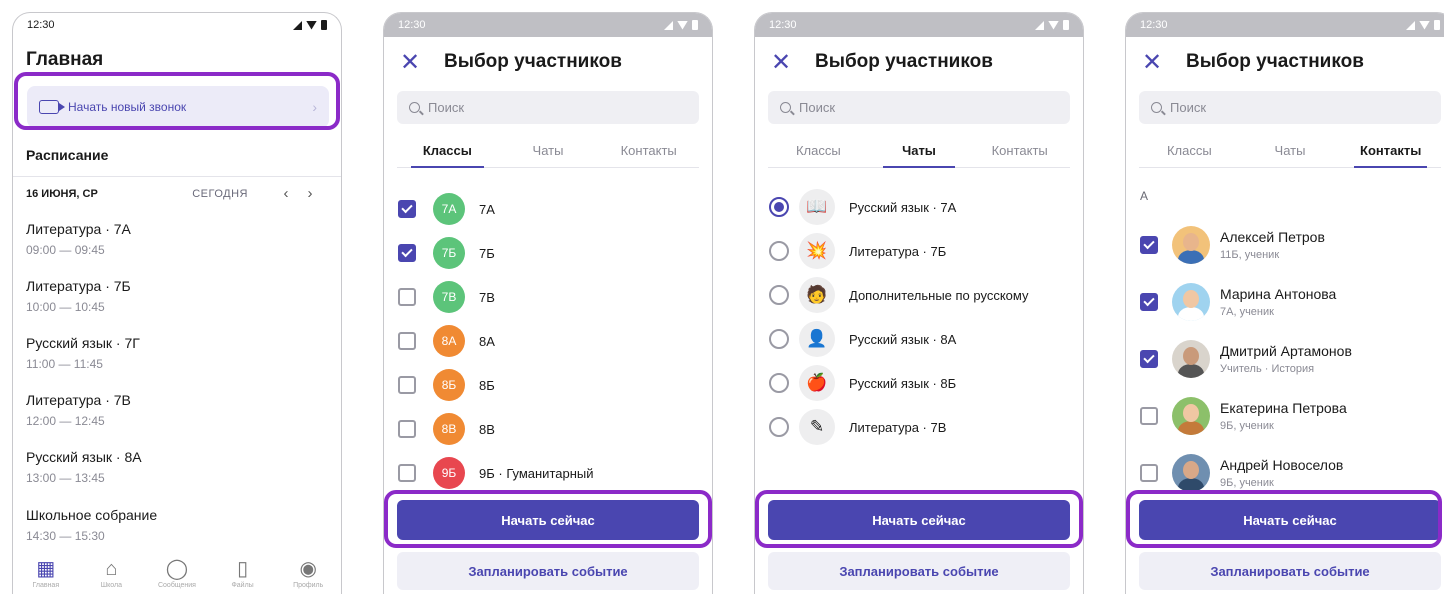  What do you see at coordinates (308, 573) in the screenshot?
I see `tab-profile: ◉ Профиль` at bounding box center [308, 573].